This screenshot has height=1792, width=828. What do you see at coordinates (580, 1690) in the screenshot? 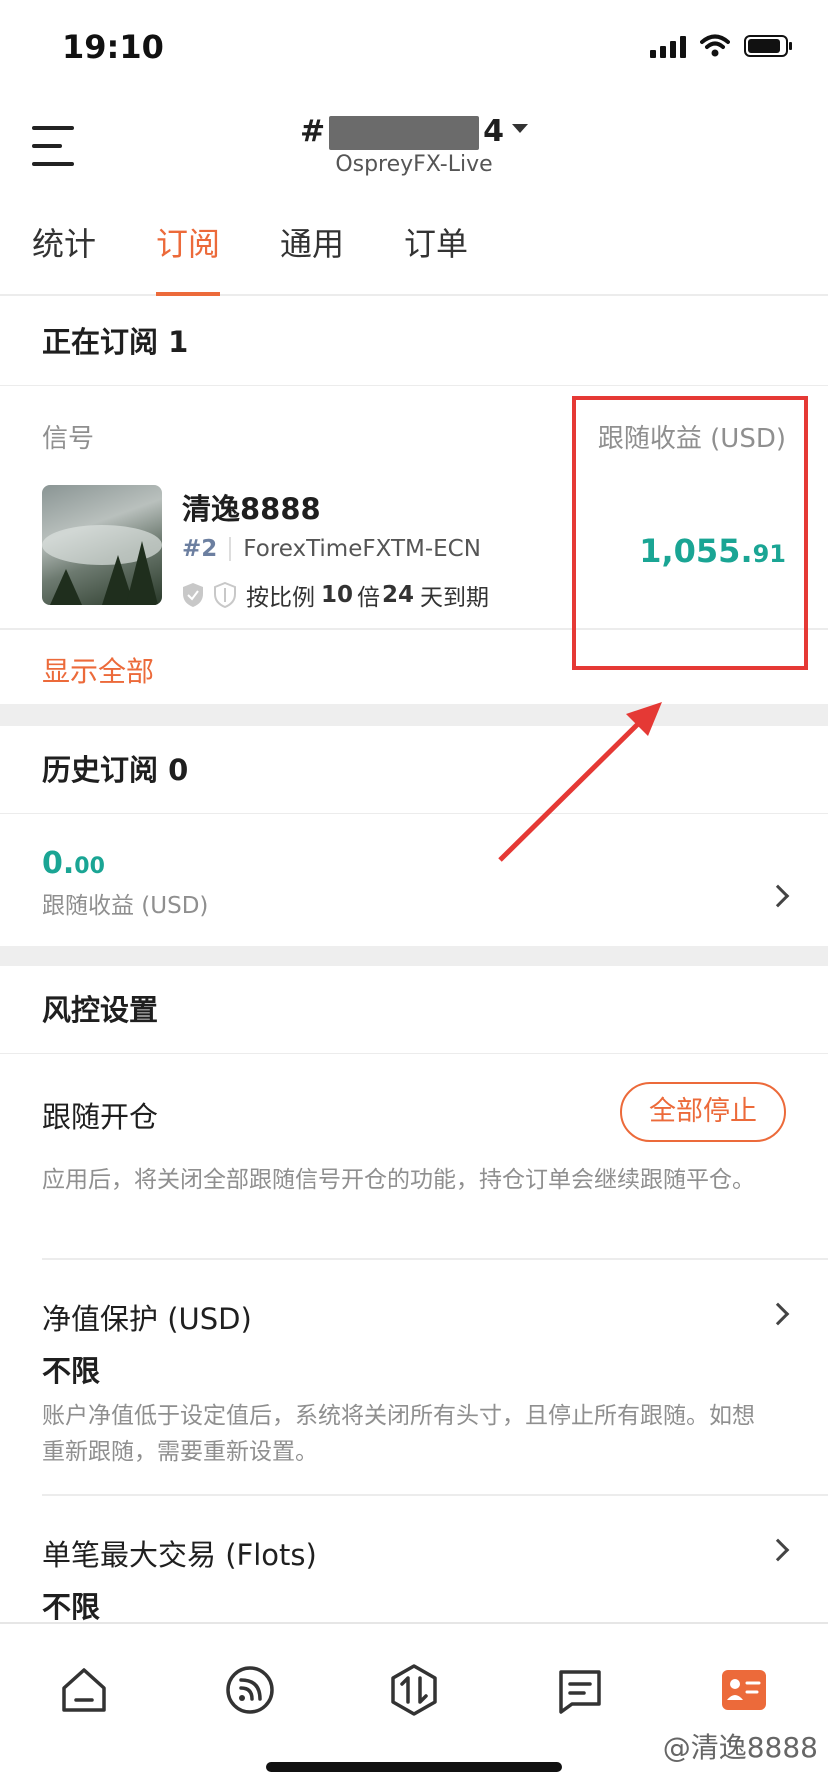
I see `messages-icon` at bounding box center [580, 1690].